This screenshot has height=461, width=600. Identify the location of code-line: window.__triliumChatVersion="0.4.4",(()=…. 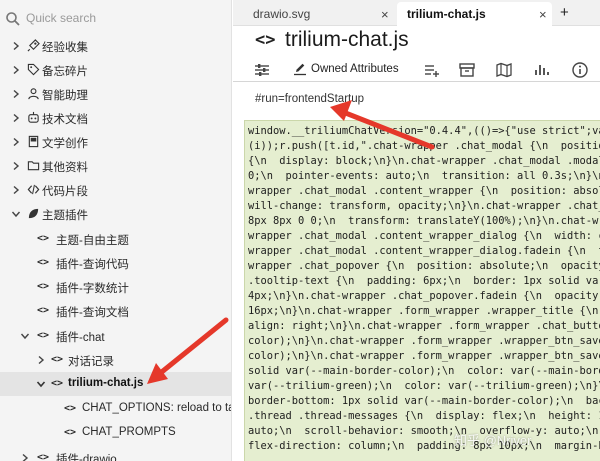
(424, 131).